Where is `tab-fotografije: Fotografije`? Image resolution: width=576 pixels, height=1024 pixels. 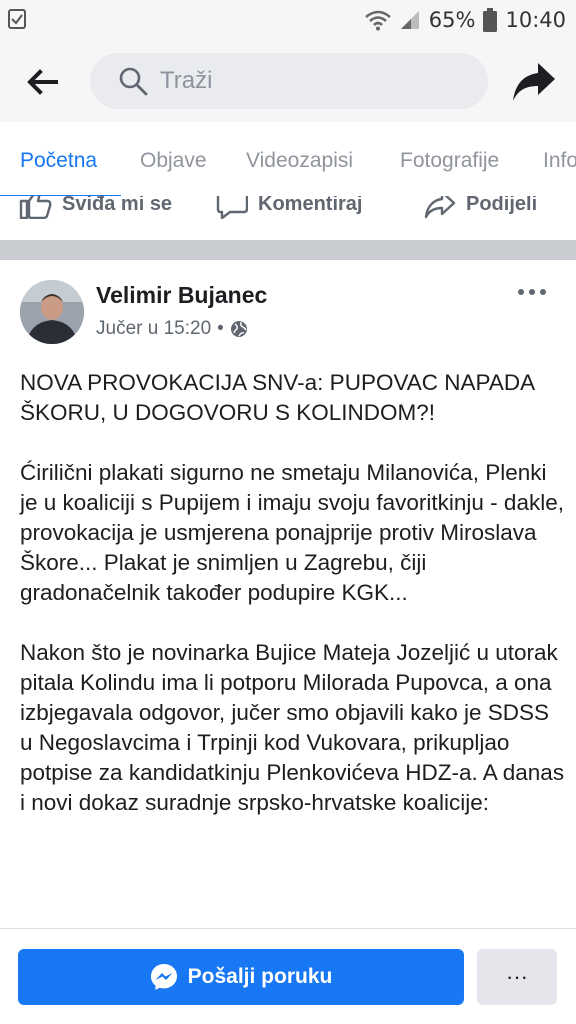 tab-fotografije: Fotografije is located at coordinates (449, 159).